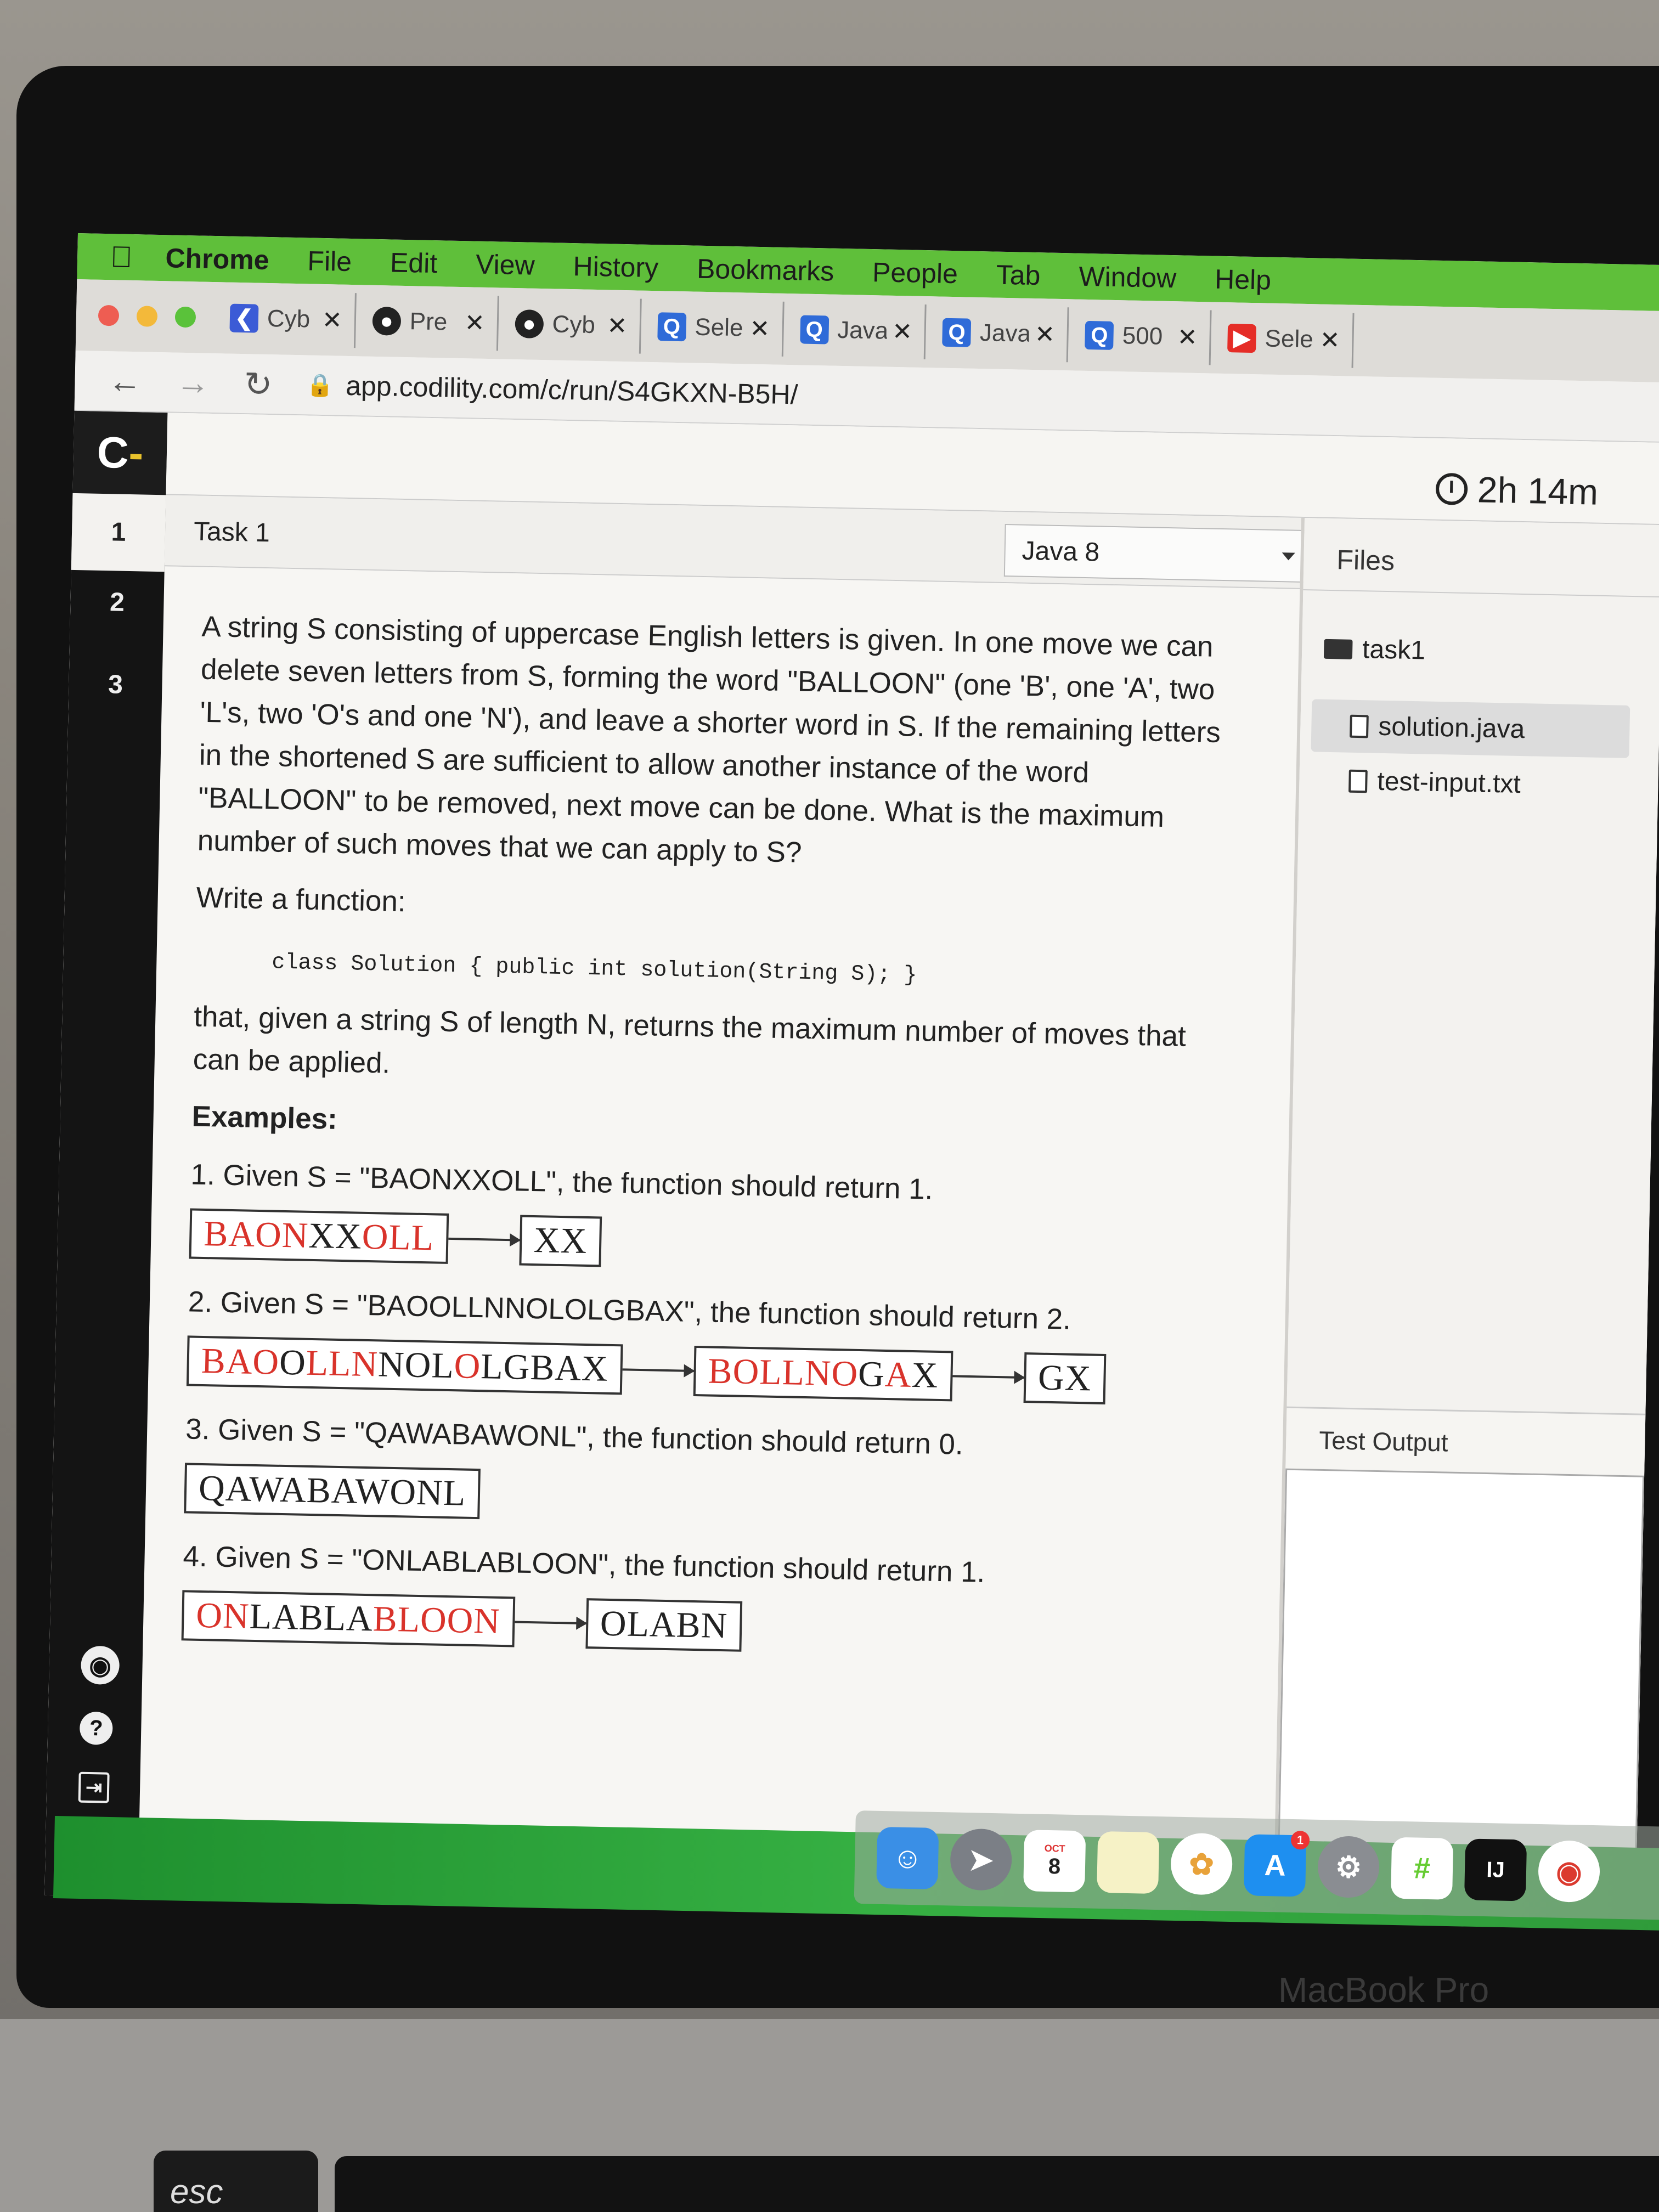 The width and height of the screenshot is (1659, 2212). I want to click on calendar-day: 8, so click(1054, 1867).